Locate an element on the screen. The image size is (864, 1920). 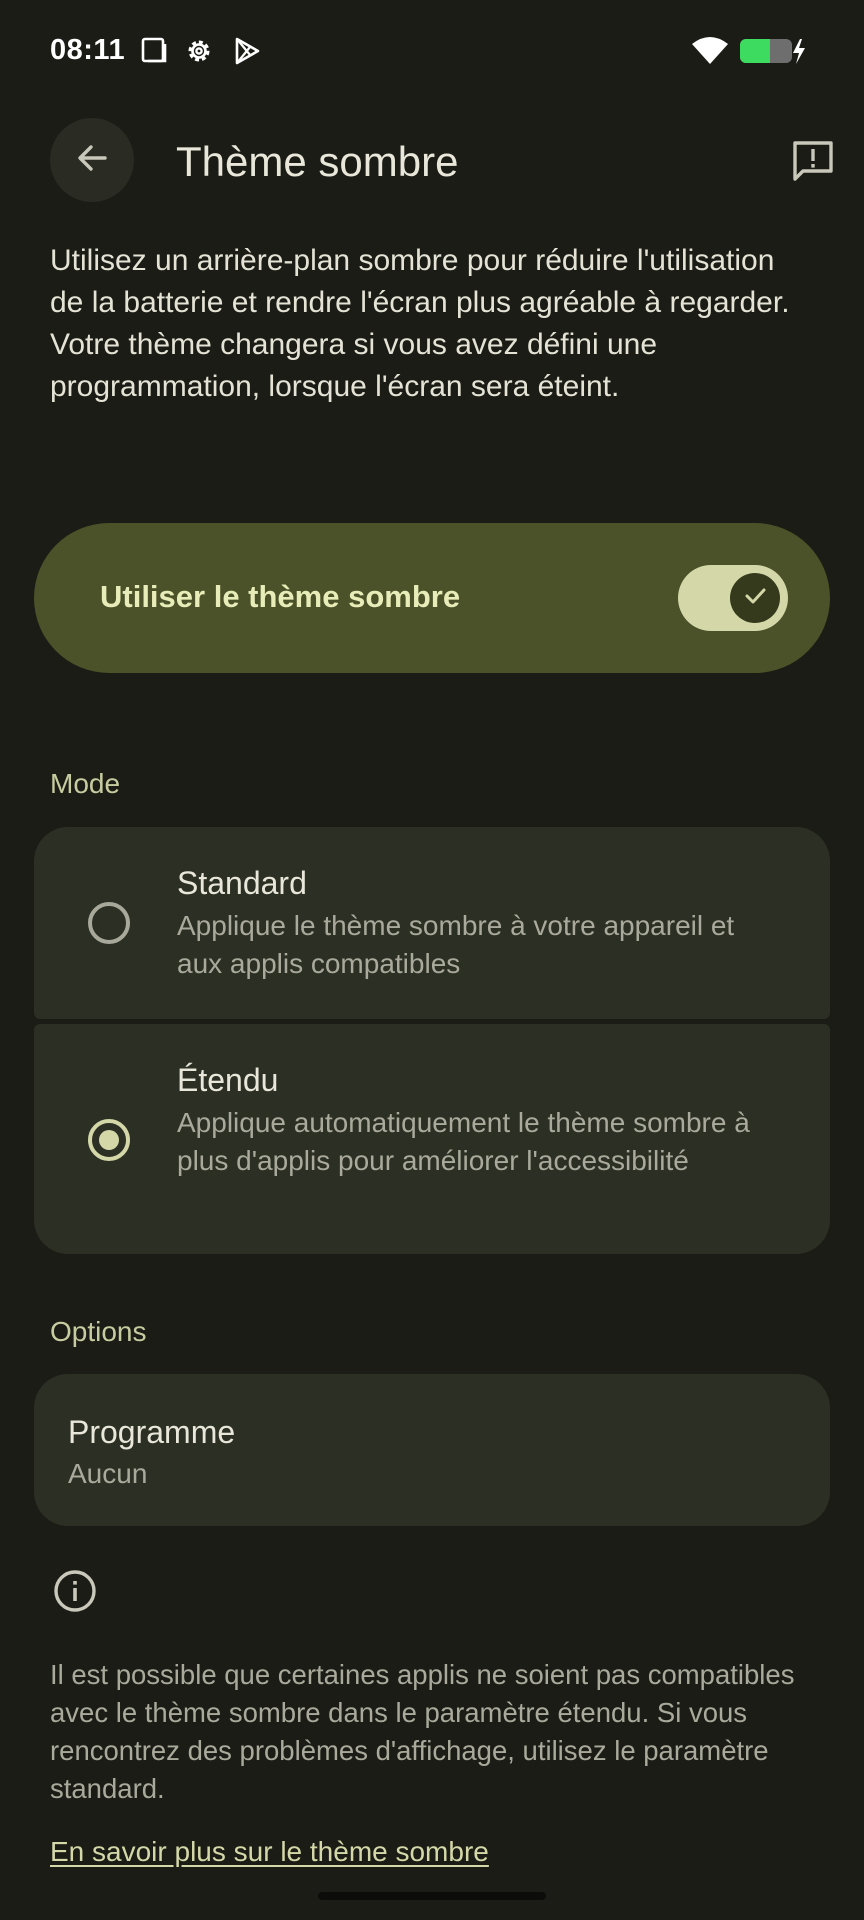
top-app-bar: Thème sombre is located at coordinates (432, 160).